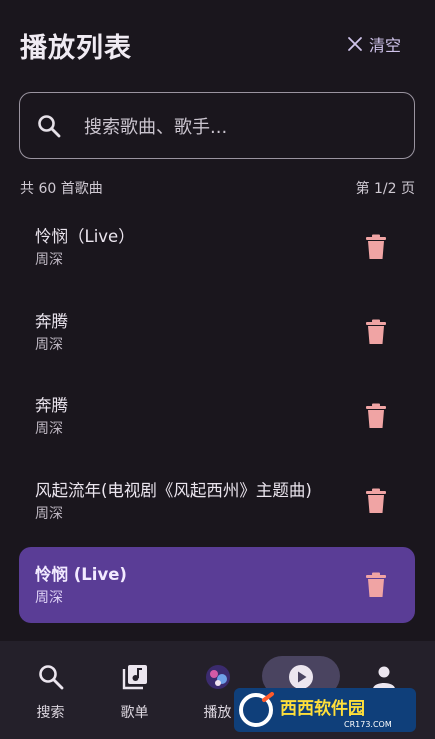  I want to click on nav-label: 歌单, so click(134, 713).